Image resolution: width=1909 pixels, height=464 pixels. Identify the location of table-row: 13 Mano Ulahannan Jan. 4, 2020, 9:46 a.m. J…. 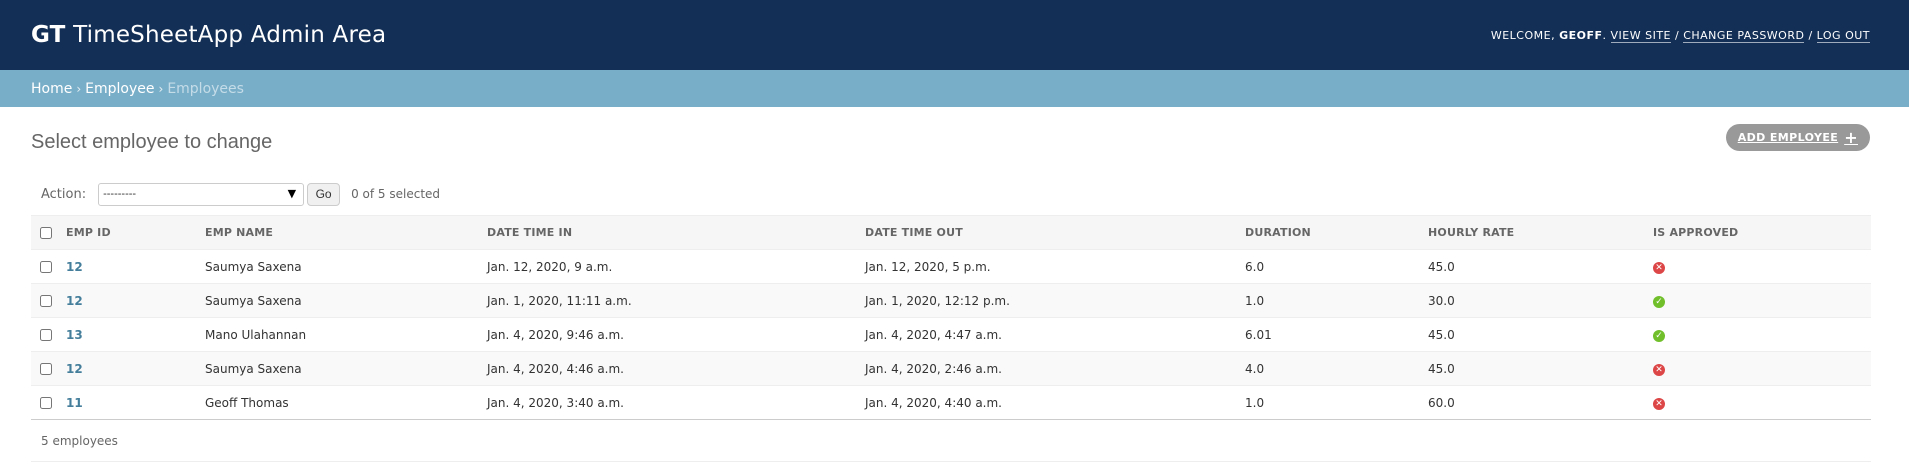
(951, 335).